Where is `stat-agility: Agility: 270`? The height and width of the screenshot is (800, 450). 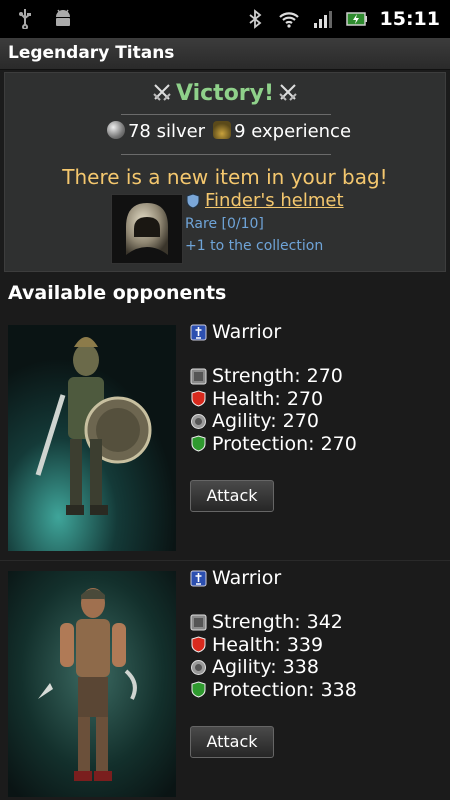
stat-agility: Agility: 270 is located at coordinates (273, 421).